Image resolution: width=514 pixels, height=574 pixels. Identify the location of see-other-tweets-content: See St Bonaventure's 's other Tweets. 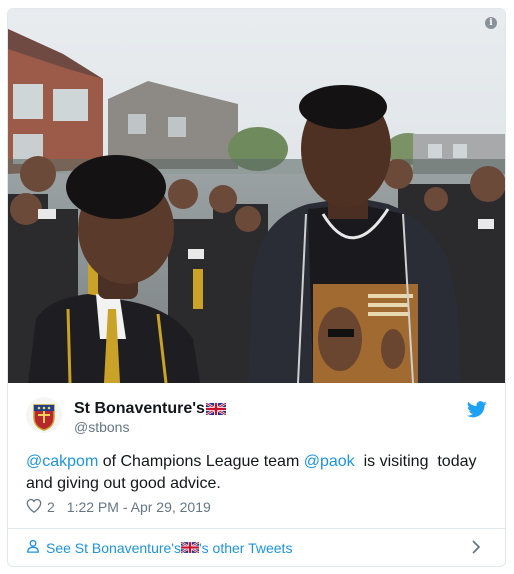
(159, 547).